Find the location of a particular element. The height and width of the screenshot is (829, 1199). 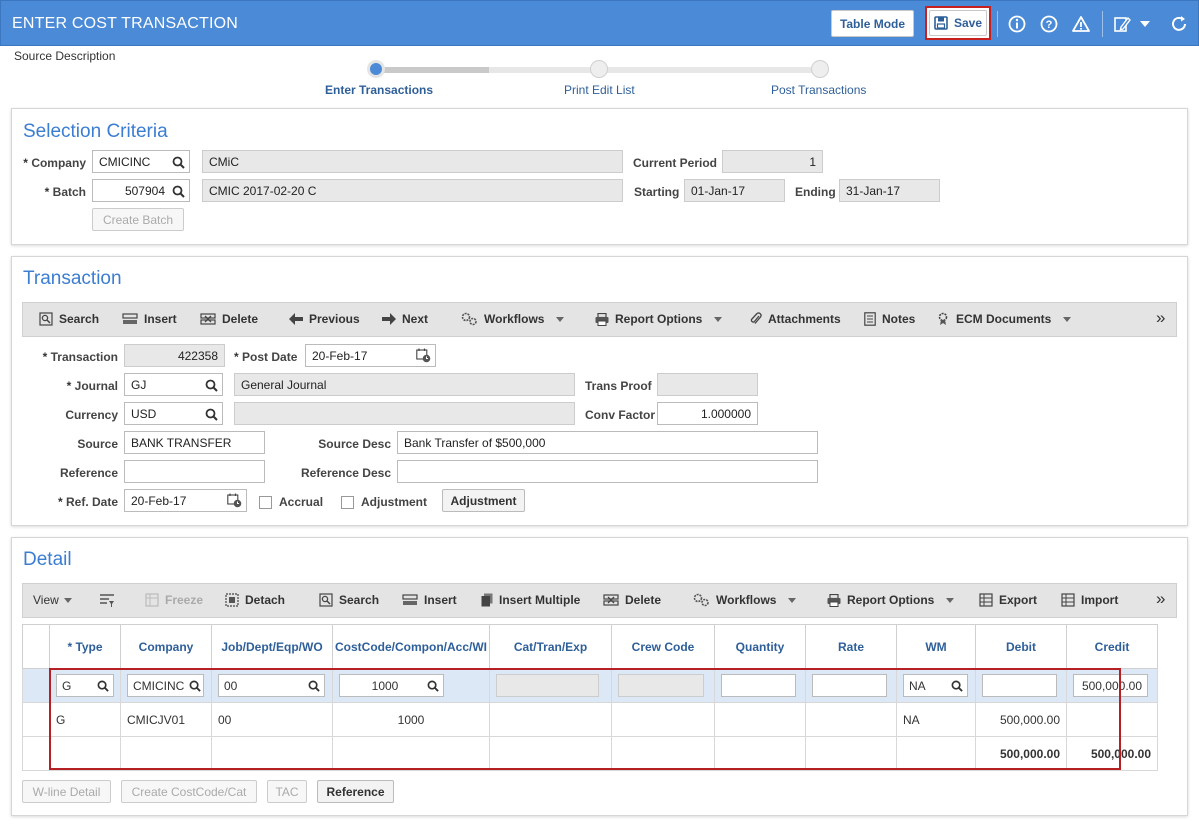

create-batch-button: Create Batch is located at coordinates (138, 219).